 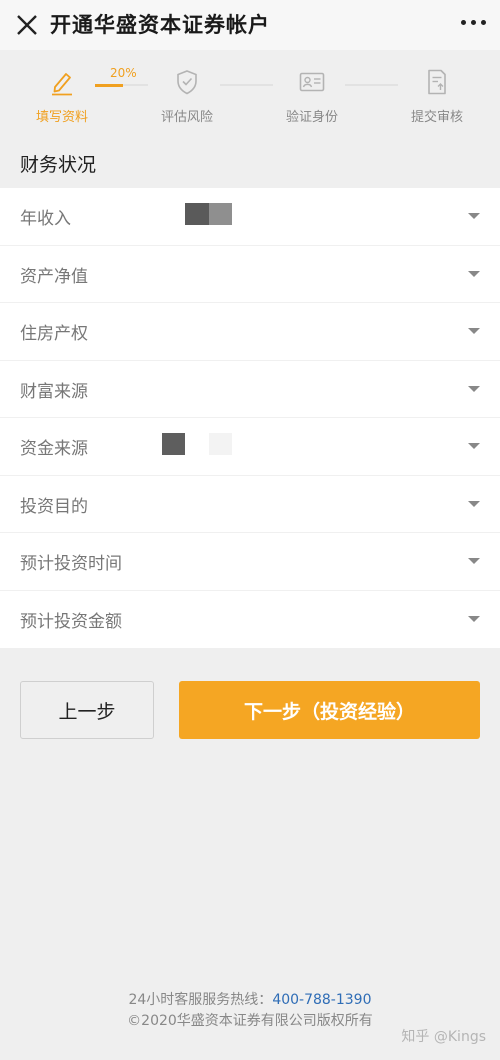 I want to click on select-fund-source: 资金来源, so click(x=250, y=447).